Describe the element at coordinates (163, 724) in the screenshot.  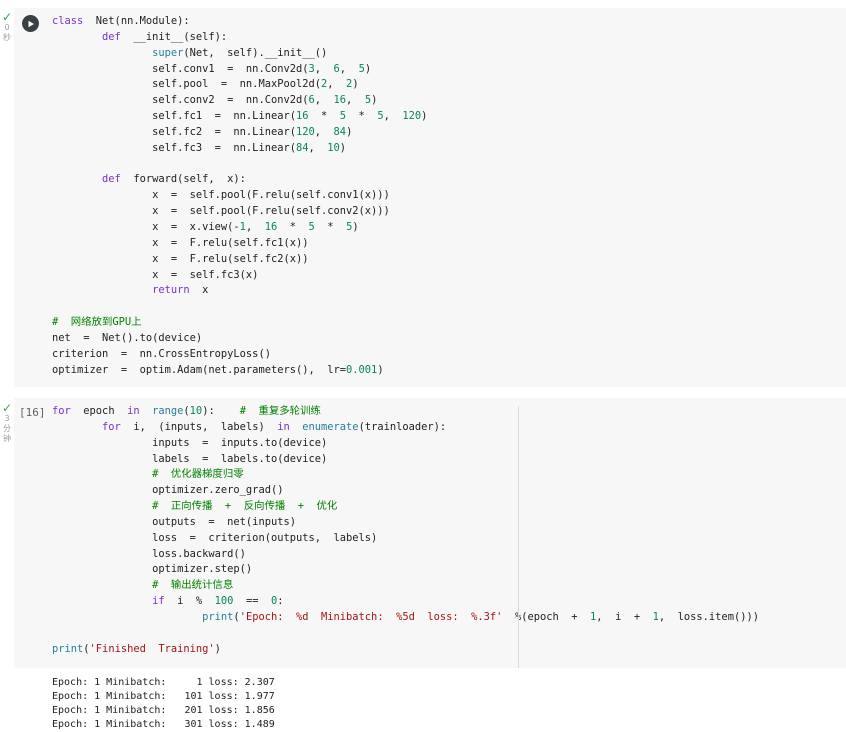
I see `output-line: Epoch: 1 Minibatch: 301 loss: 1.489` at that location.